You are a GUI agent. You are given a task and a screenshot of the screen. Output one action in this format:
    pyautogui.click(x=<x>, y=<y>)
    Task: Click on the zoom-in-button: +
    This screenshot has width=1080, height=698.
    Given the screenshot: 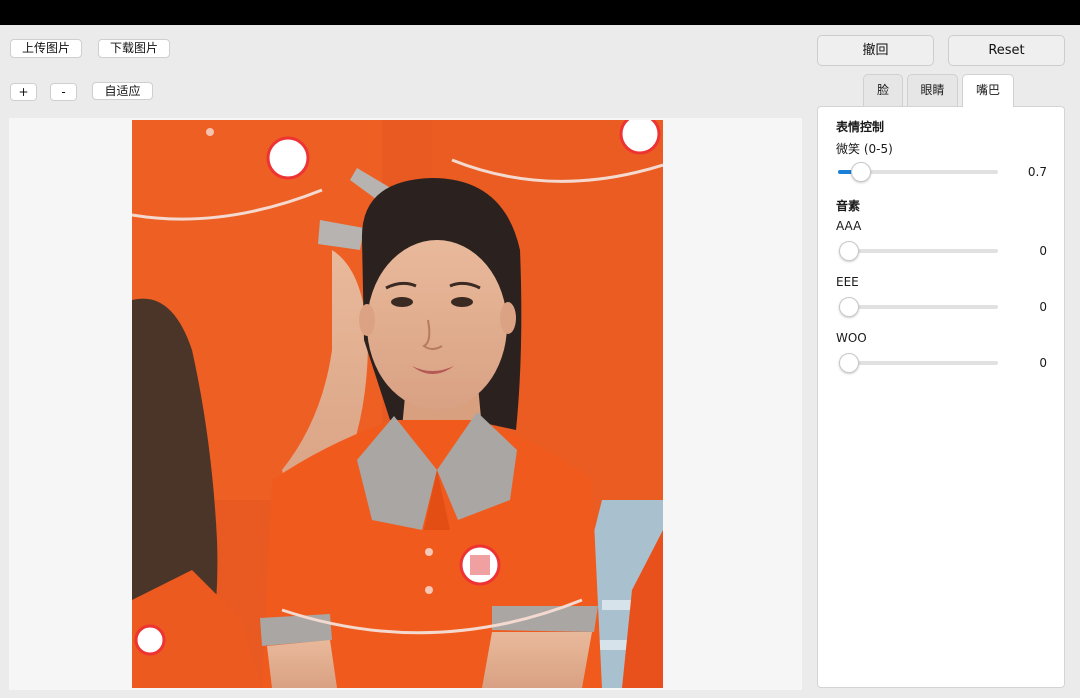 What is the action you would take?
    pyautogui.click(x=23, y=92)
    